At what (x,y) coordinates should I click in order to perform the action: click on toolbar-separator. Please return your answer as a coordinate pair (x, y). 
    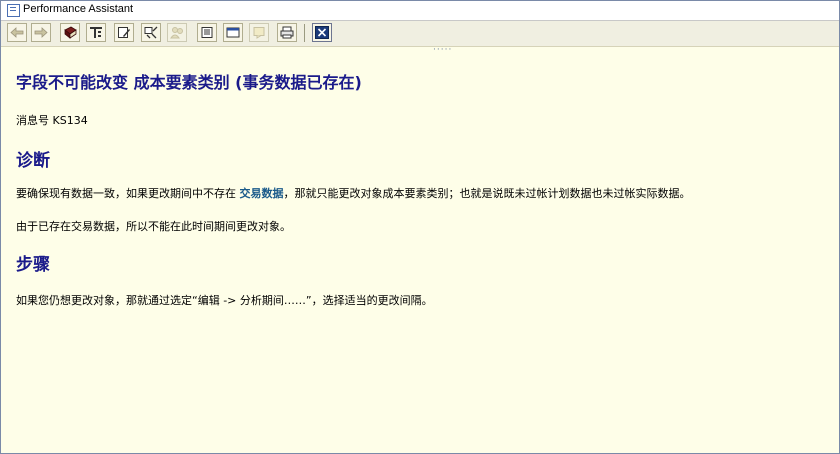
    Looking at the image, I should click on (304, 33).